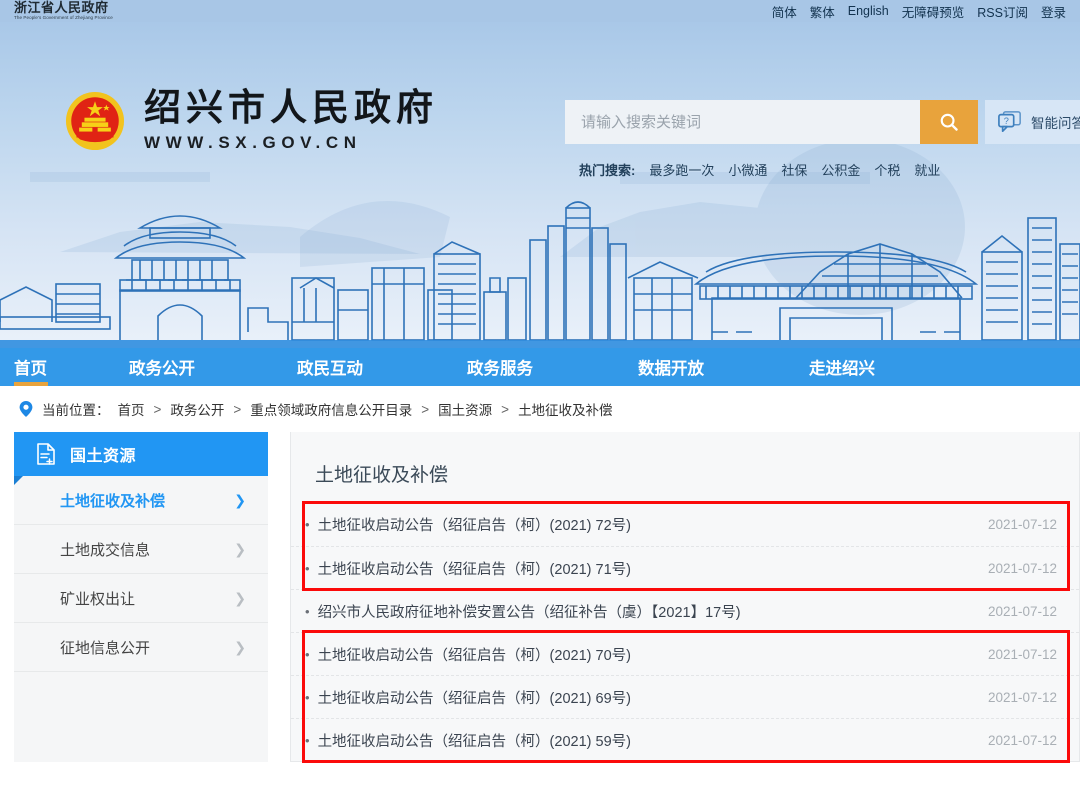  Describe the element at coordinates (61, 8) in the screenshot. I see `zhejiang-gov-name-cn: 浙江省人民政府` at that location.